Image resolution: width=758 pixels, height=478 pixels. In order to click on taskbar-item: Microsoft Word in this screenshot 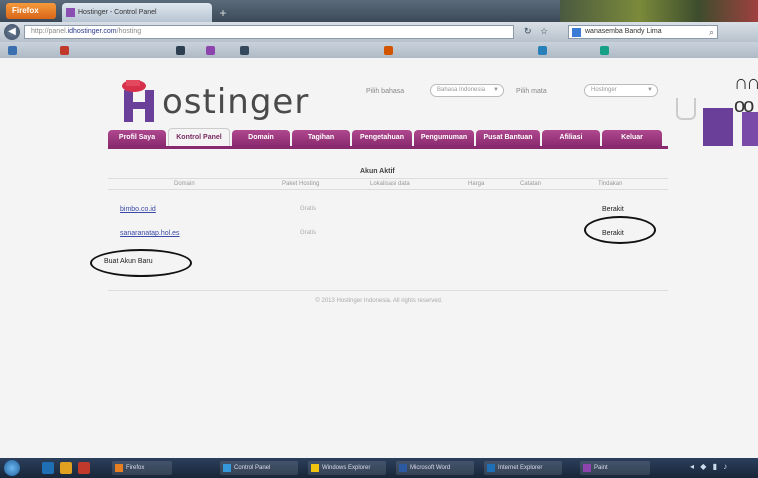, I will do `click(435, 468)`.